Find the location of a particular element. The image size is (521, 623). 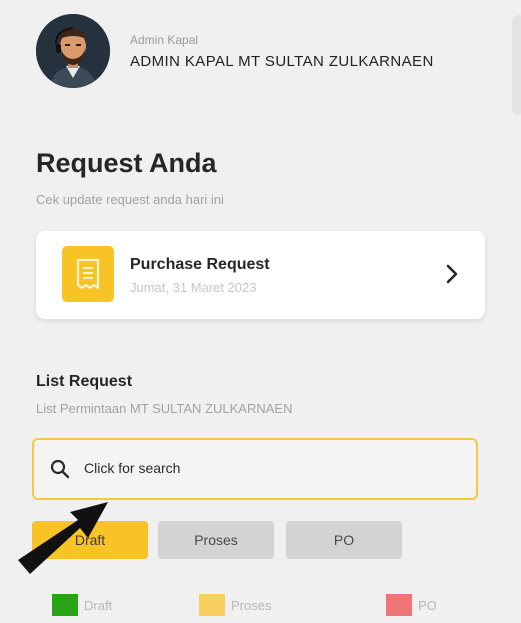

search-icon is located at coordinates (60, 471).